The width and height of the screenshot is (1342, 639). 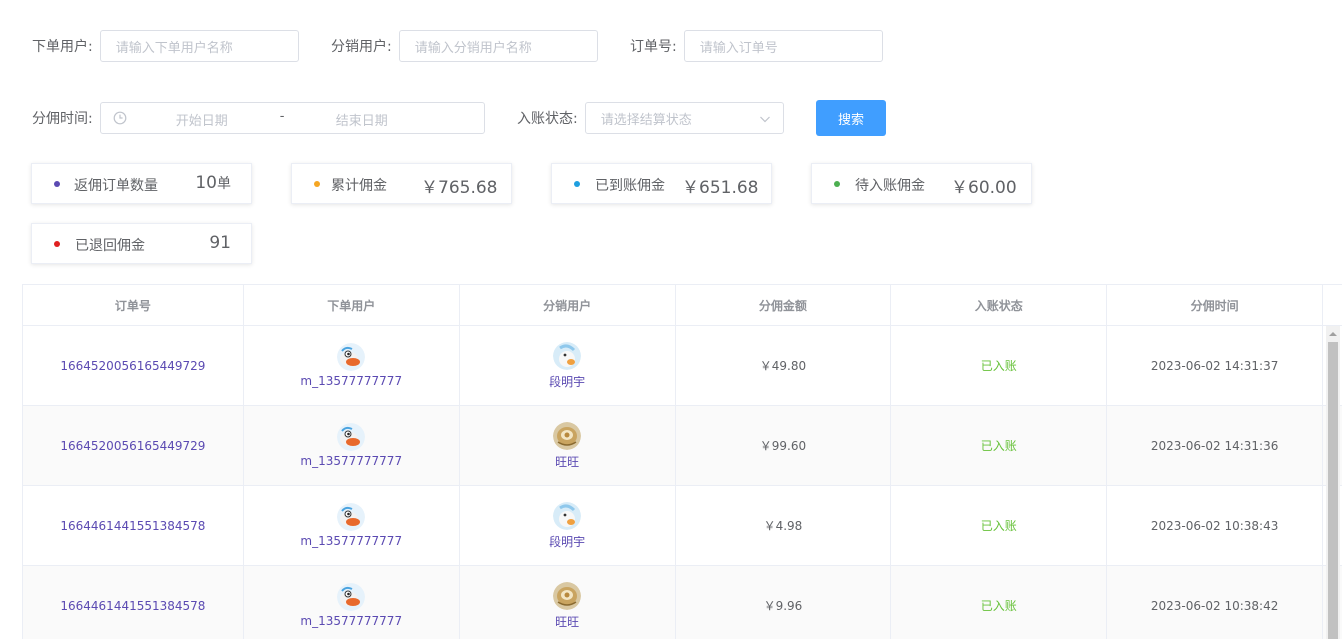 I want to click on scrollbar-thumb, so click(x=1333, y=490).